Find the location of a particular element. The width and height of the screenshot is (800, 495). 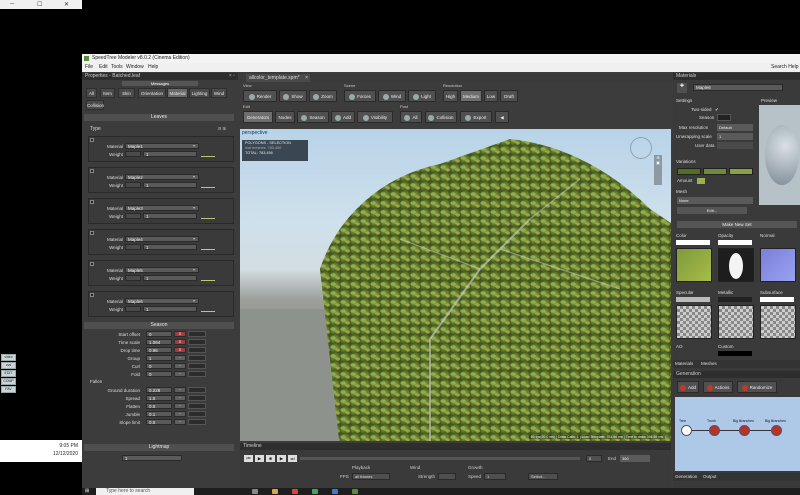

leaves-section-header: Leaves is located at coordinates (159, 117).